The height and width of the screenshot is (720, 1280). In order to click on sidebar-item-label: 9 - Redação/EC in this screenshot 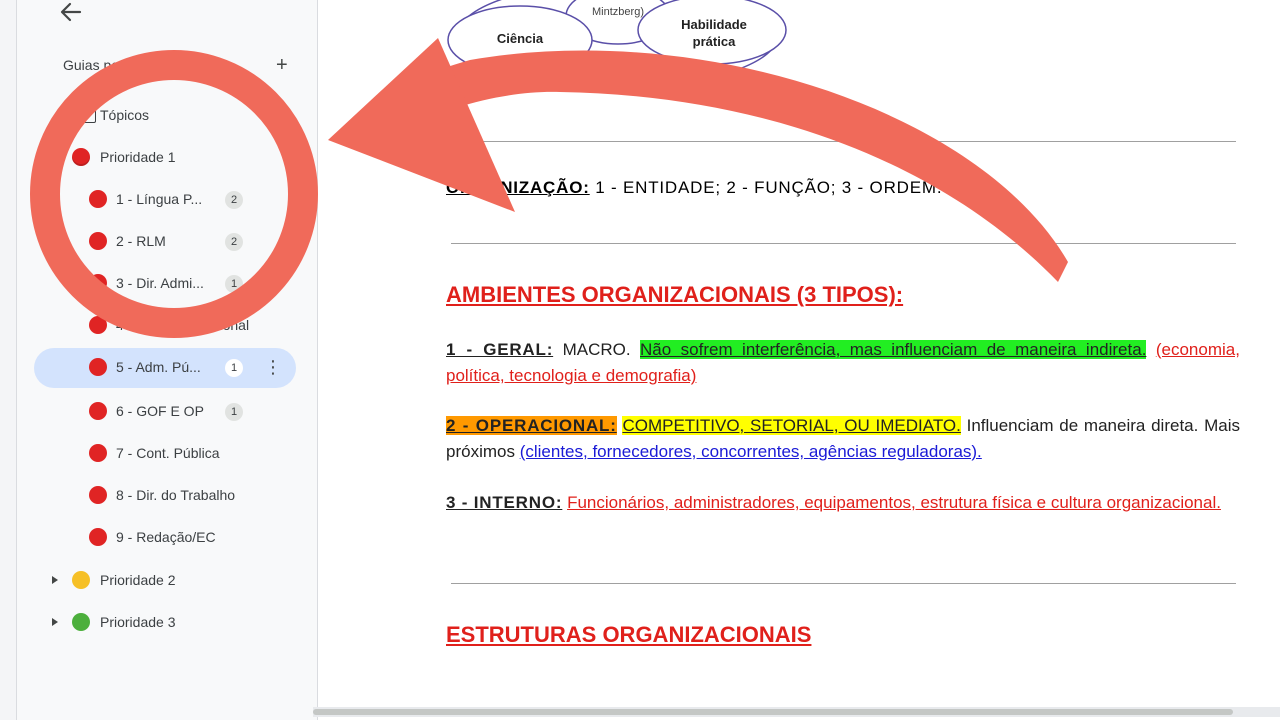, I will do `click(166, 537)`.